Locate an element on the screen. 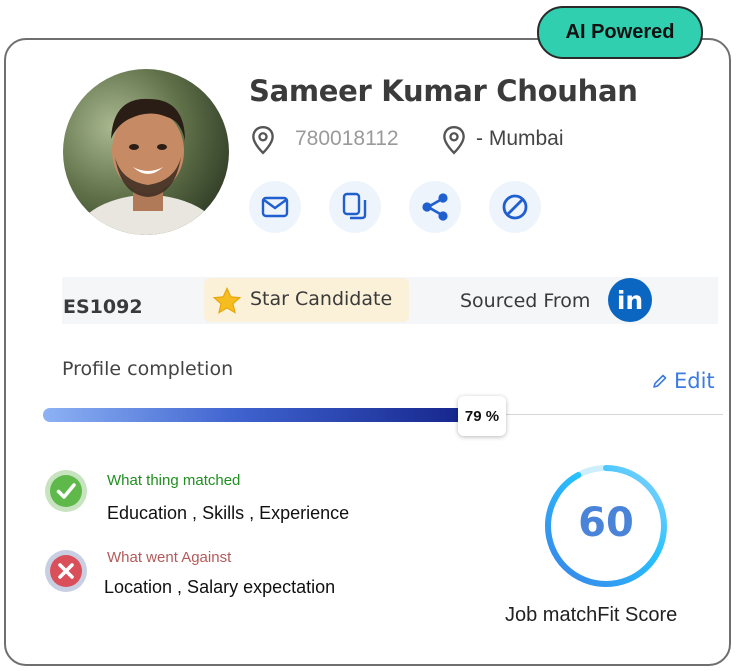 This screenshot has height=671, width=738. block-icon is located at coordinates (515, 207).